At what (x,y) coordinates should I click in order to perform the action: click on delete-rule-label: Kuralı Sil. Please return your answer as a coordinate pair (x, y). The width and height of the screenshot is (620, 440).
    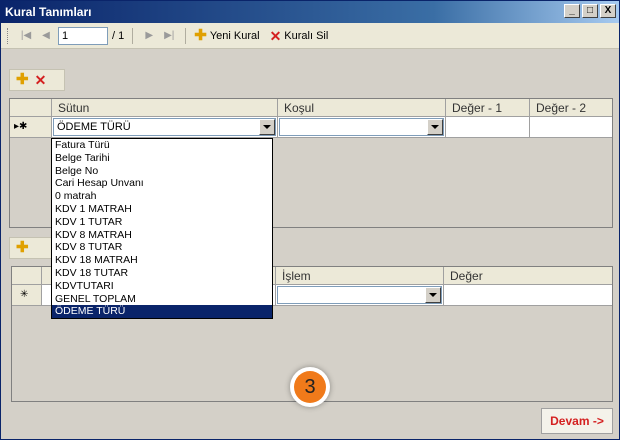
    Looking at the image, I should click on (306, 35).